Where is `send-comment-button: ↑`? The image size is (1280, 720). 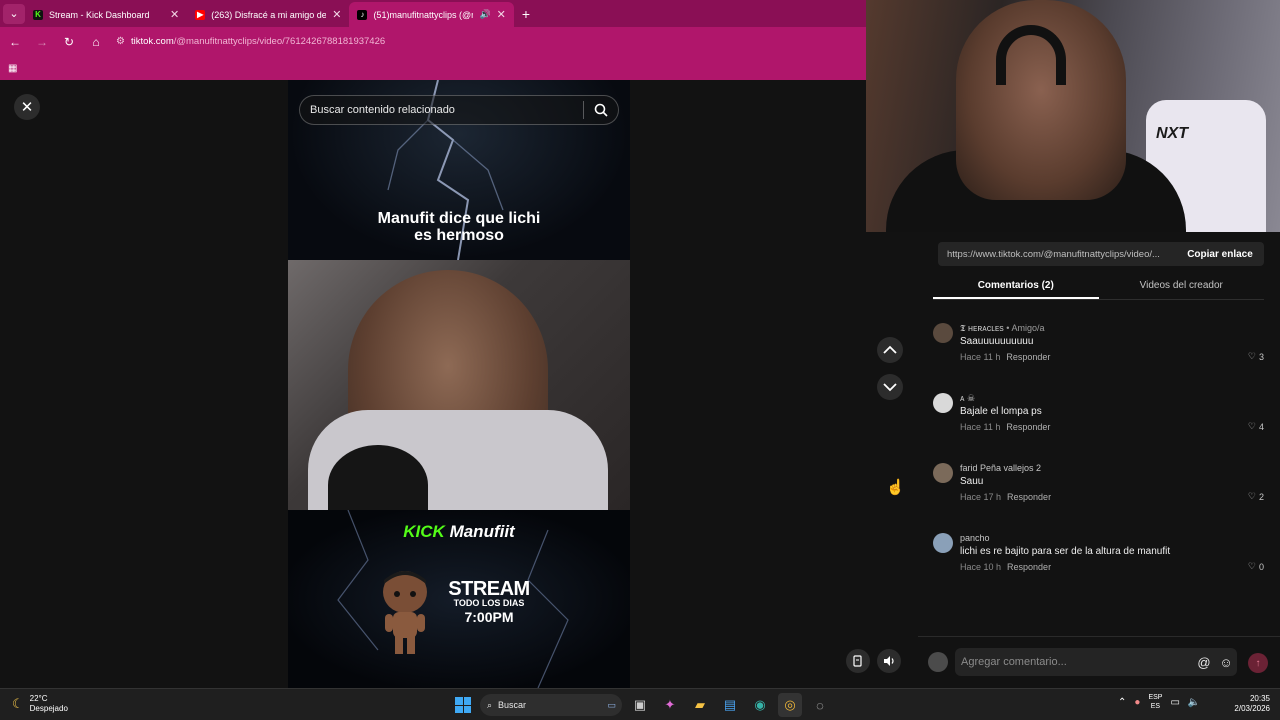 send-comment-button: ↑ is located at coordinates (1258, 663).